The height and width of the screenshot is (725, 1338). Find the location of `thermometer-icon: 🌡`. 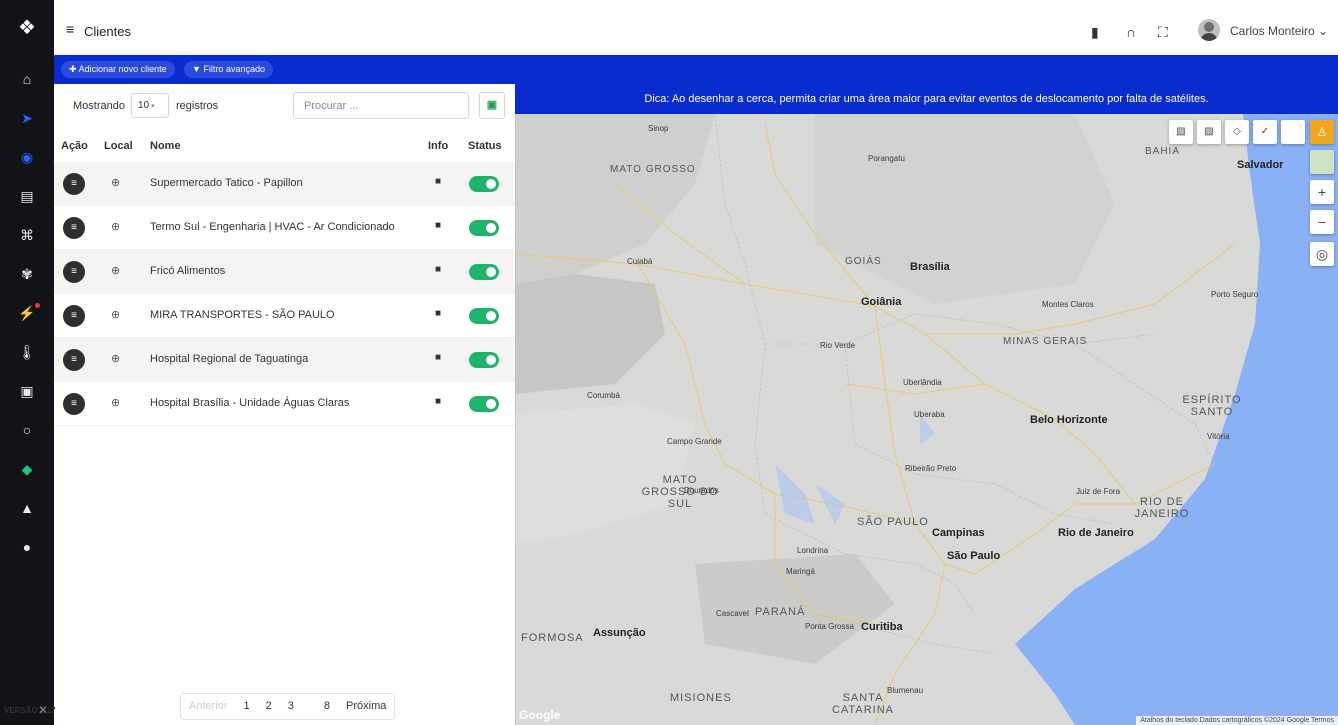

thermometer-icon: 🌡 is located at coordinates (27, 352).